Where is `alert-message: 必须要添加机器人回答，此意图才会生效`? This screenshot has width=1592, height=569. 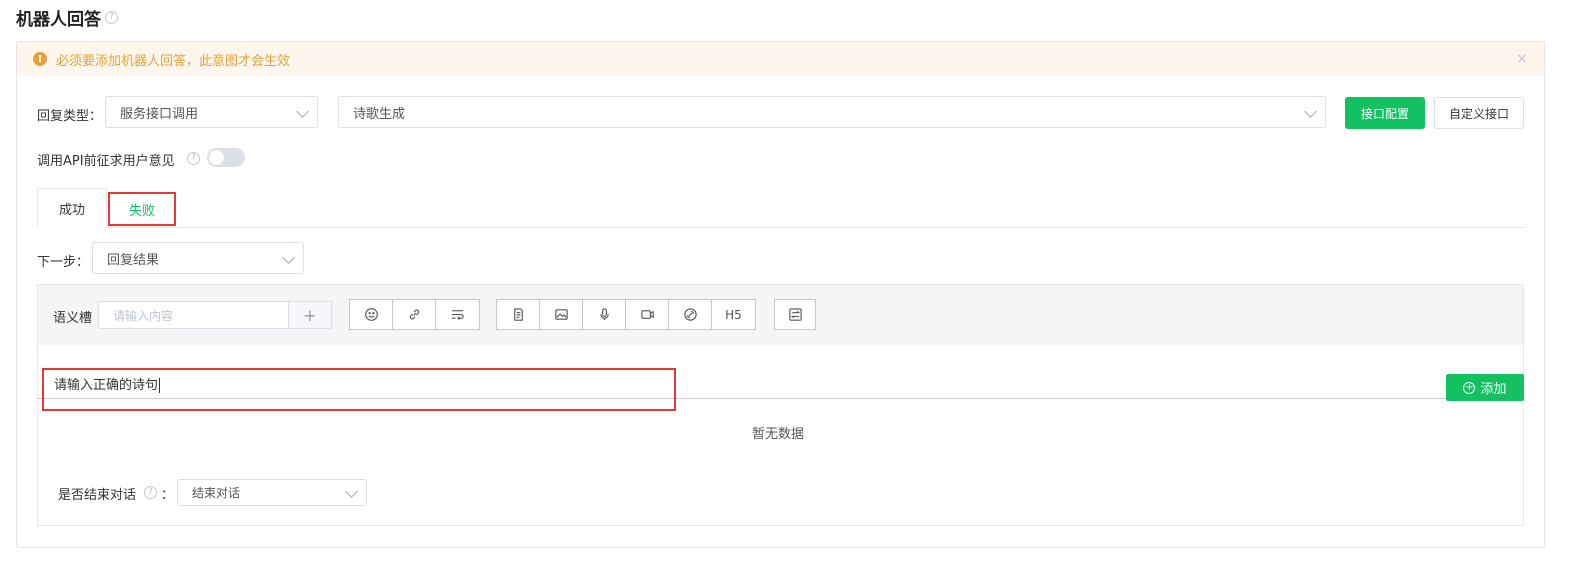 alert-message: 必须要添加机器人回答，此意图才会生效 is located at coordinates (173, 61).